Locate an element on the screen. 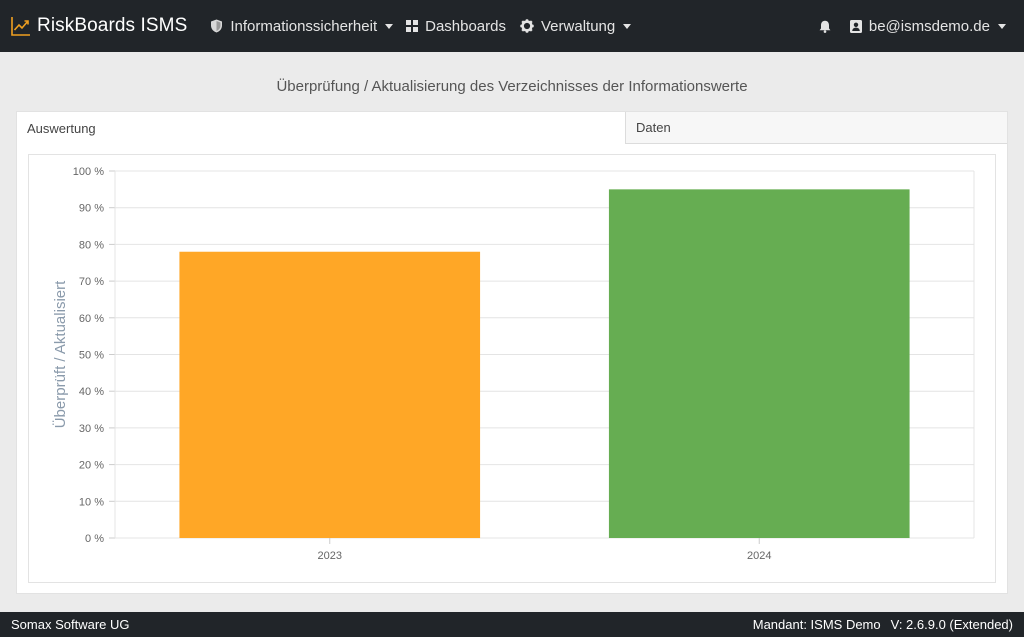  navbar-right: be@ismsdemo.de is located at coordinates (921, 26).